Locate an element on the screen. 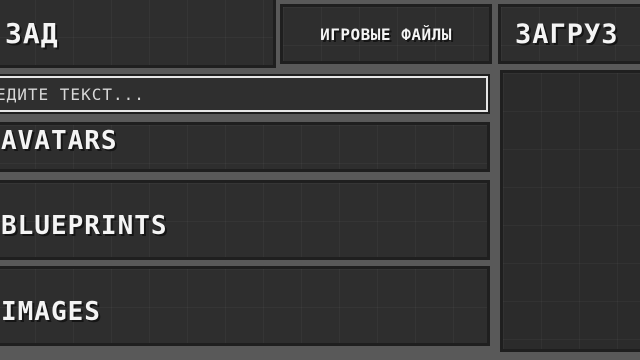 The height and width of the screenshot is (360, 640). download-button-label: ЗАГРУЗ is located at coordinates (567, 34).